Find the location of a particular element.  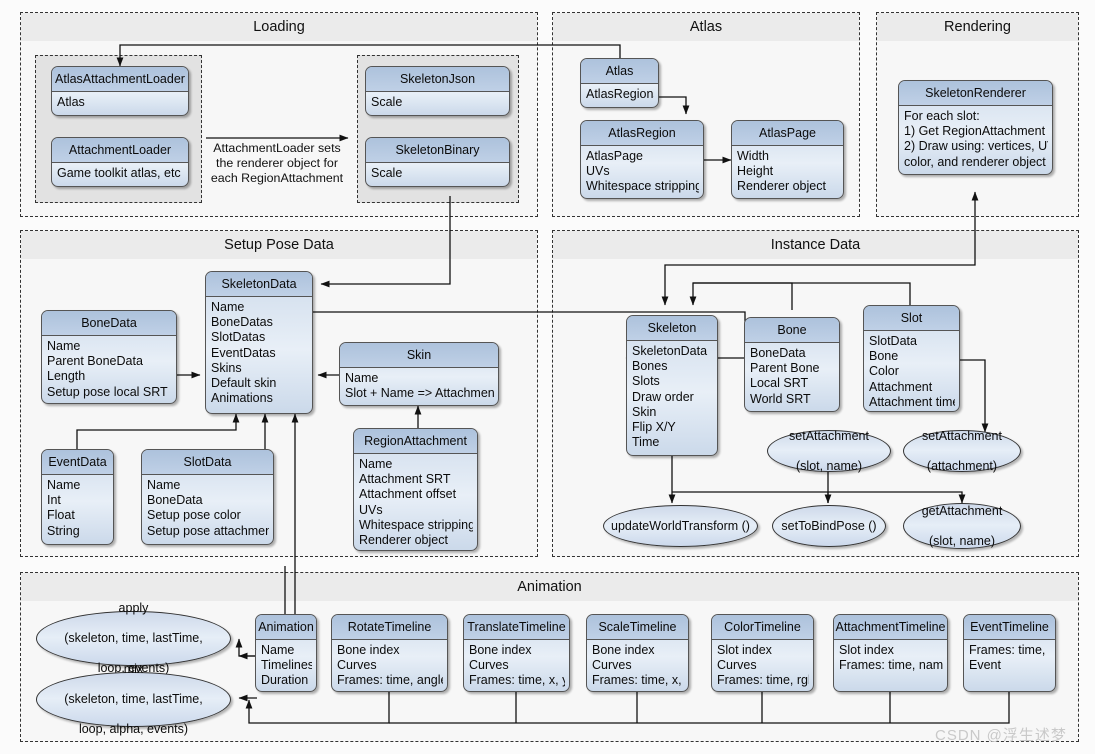

box-title: AtlasRegion is located at coordinates (642, 133).